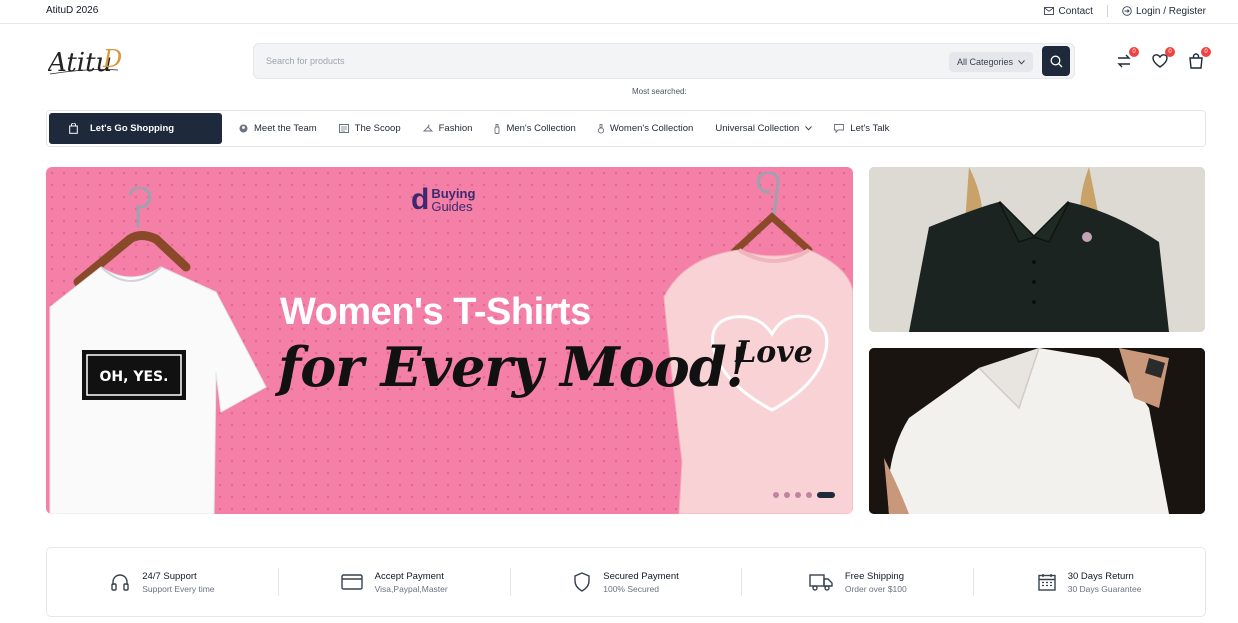  I want to click on truck-icon, so click(821, 582).